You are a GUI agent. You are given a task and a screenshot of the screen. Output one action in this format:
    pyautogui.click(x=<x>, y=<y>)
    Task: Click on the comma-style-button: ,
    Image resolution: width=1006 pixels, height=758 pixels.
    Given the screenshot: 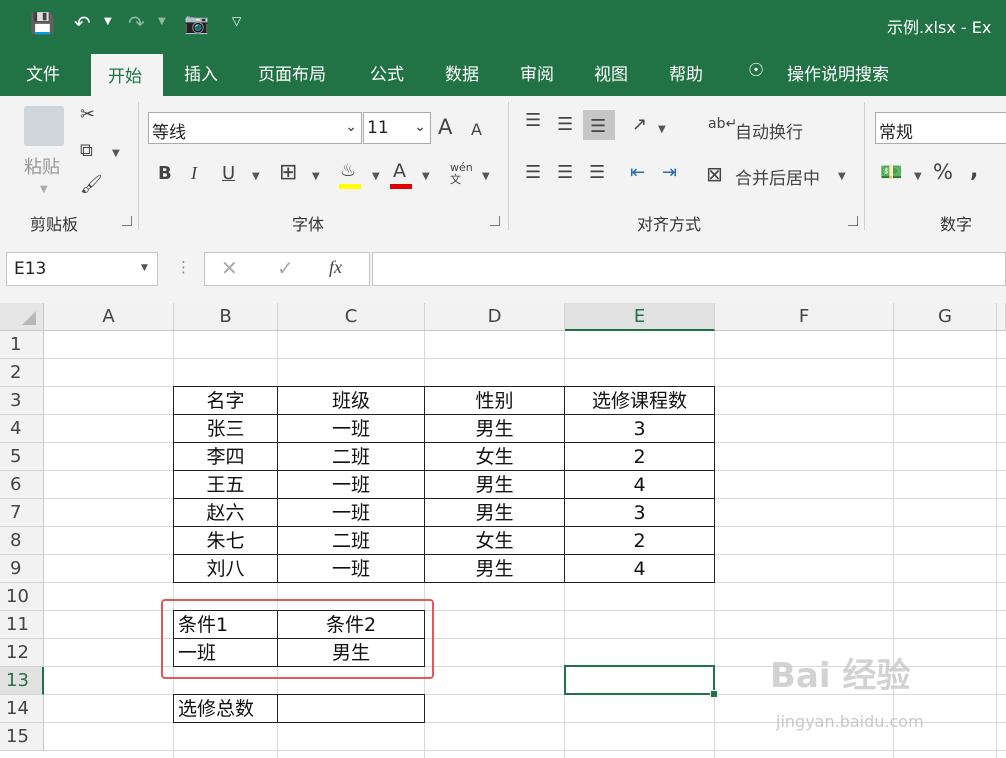 What is the action you would take?
    pyautogui.click(x=974, y=170)
    